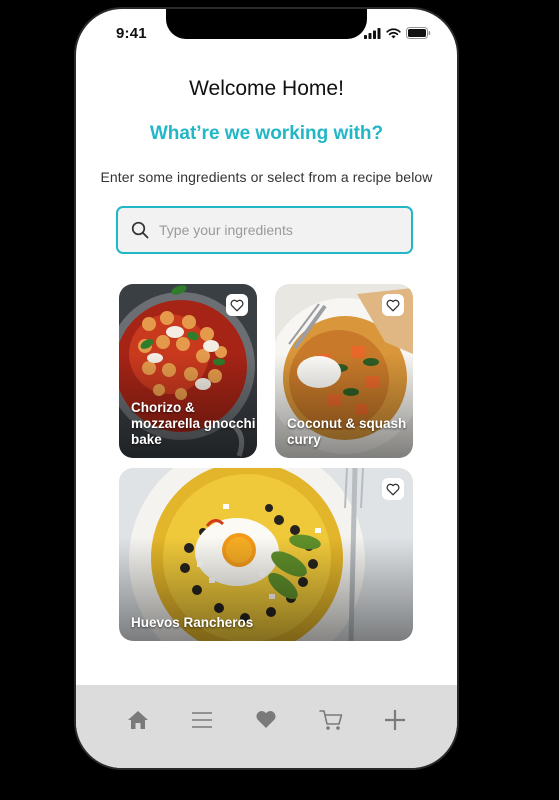 The width and height of the screenshot is (559, 800). I want to click on heart-icon, so click(266, 719).